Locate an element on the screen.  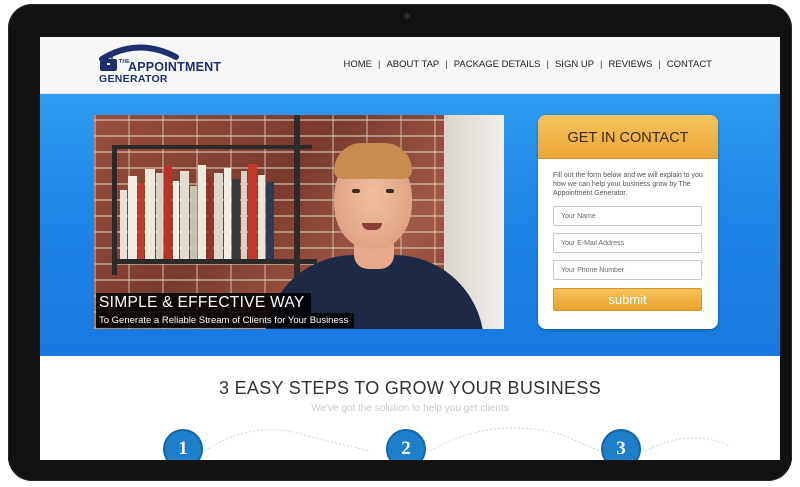
nav-about-tap: ABOUT TAP is located at coordinates (412, 64).